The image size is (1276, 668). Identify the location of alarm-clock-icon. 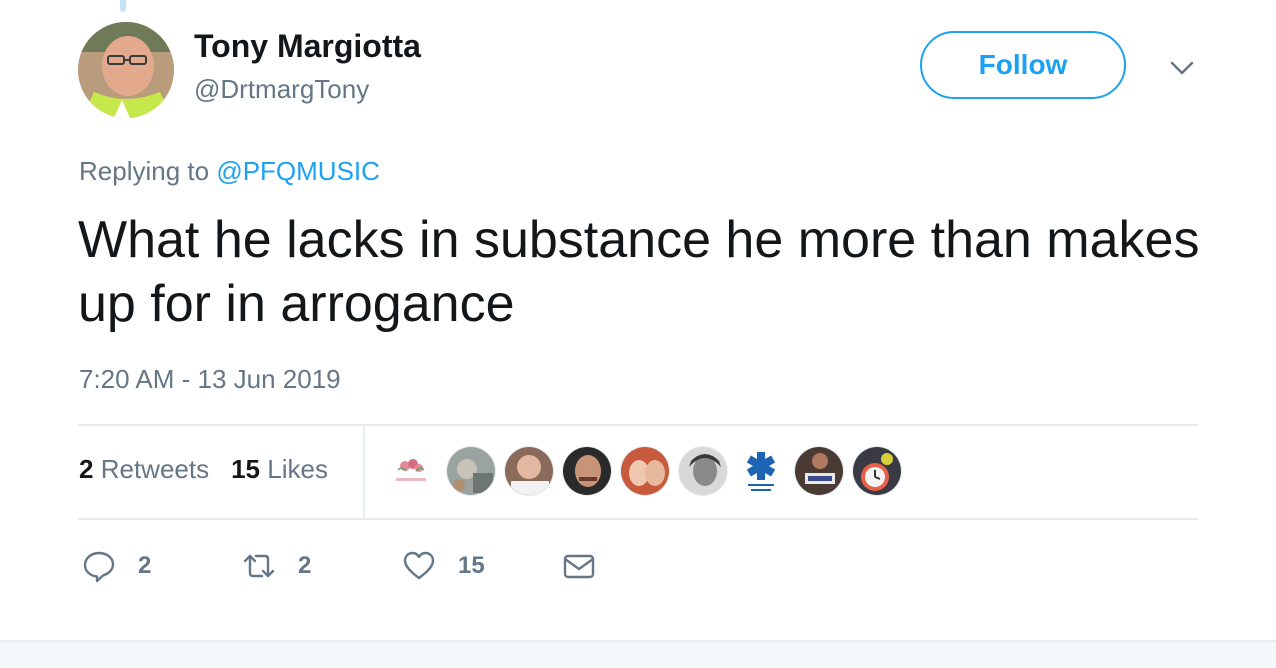
(877, 471).